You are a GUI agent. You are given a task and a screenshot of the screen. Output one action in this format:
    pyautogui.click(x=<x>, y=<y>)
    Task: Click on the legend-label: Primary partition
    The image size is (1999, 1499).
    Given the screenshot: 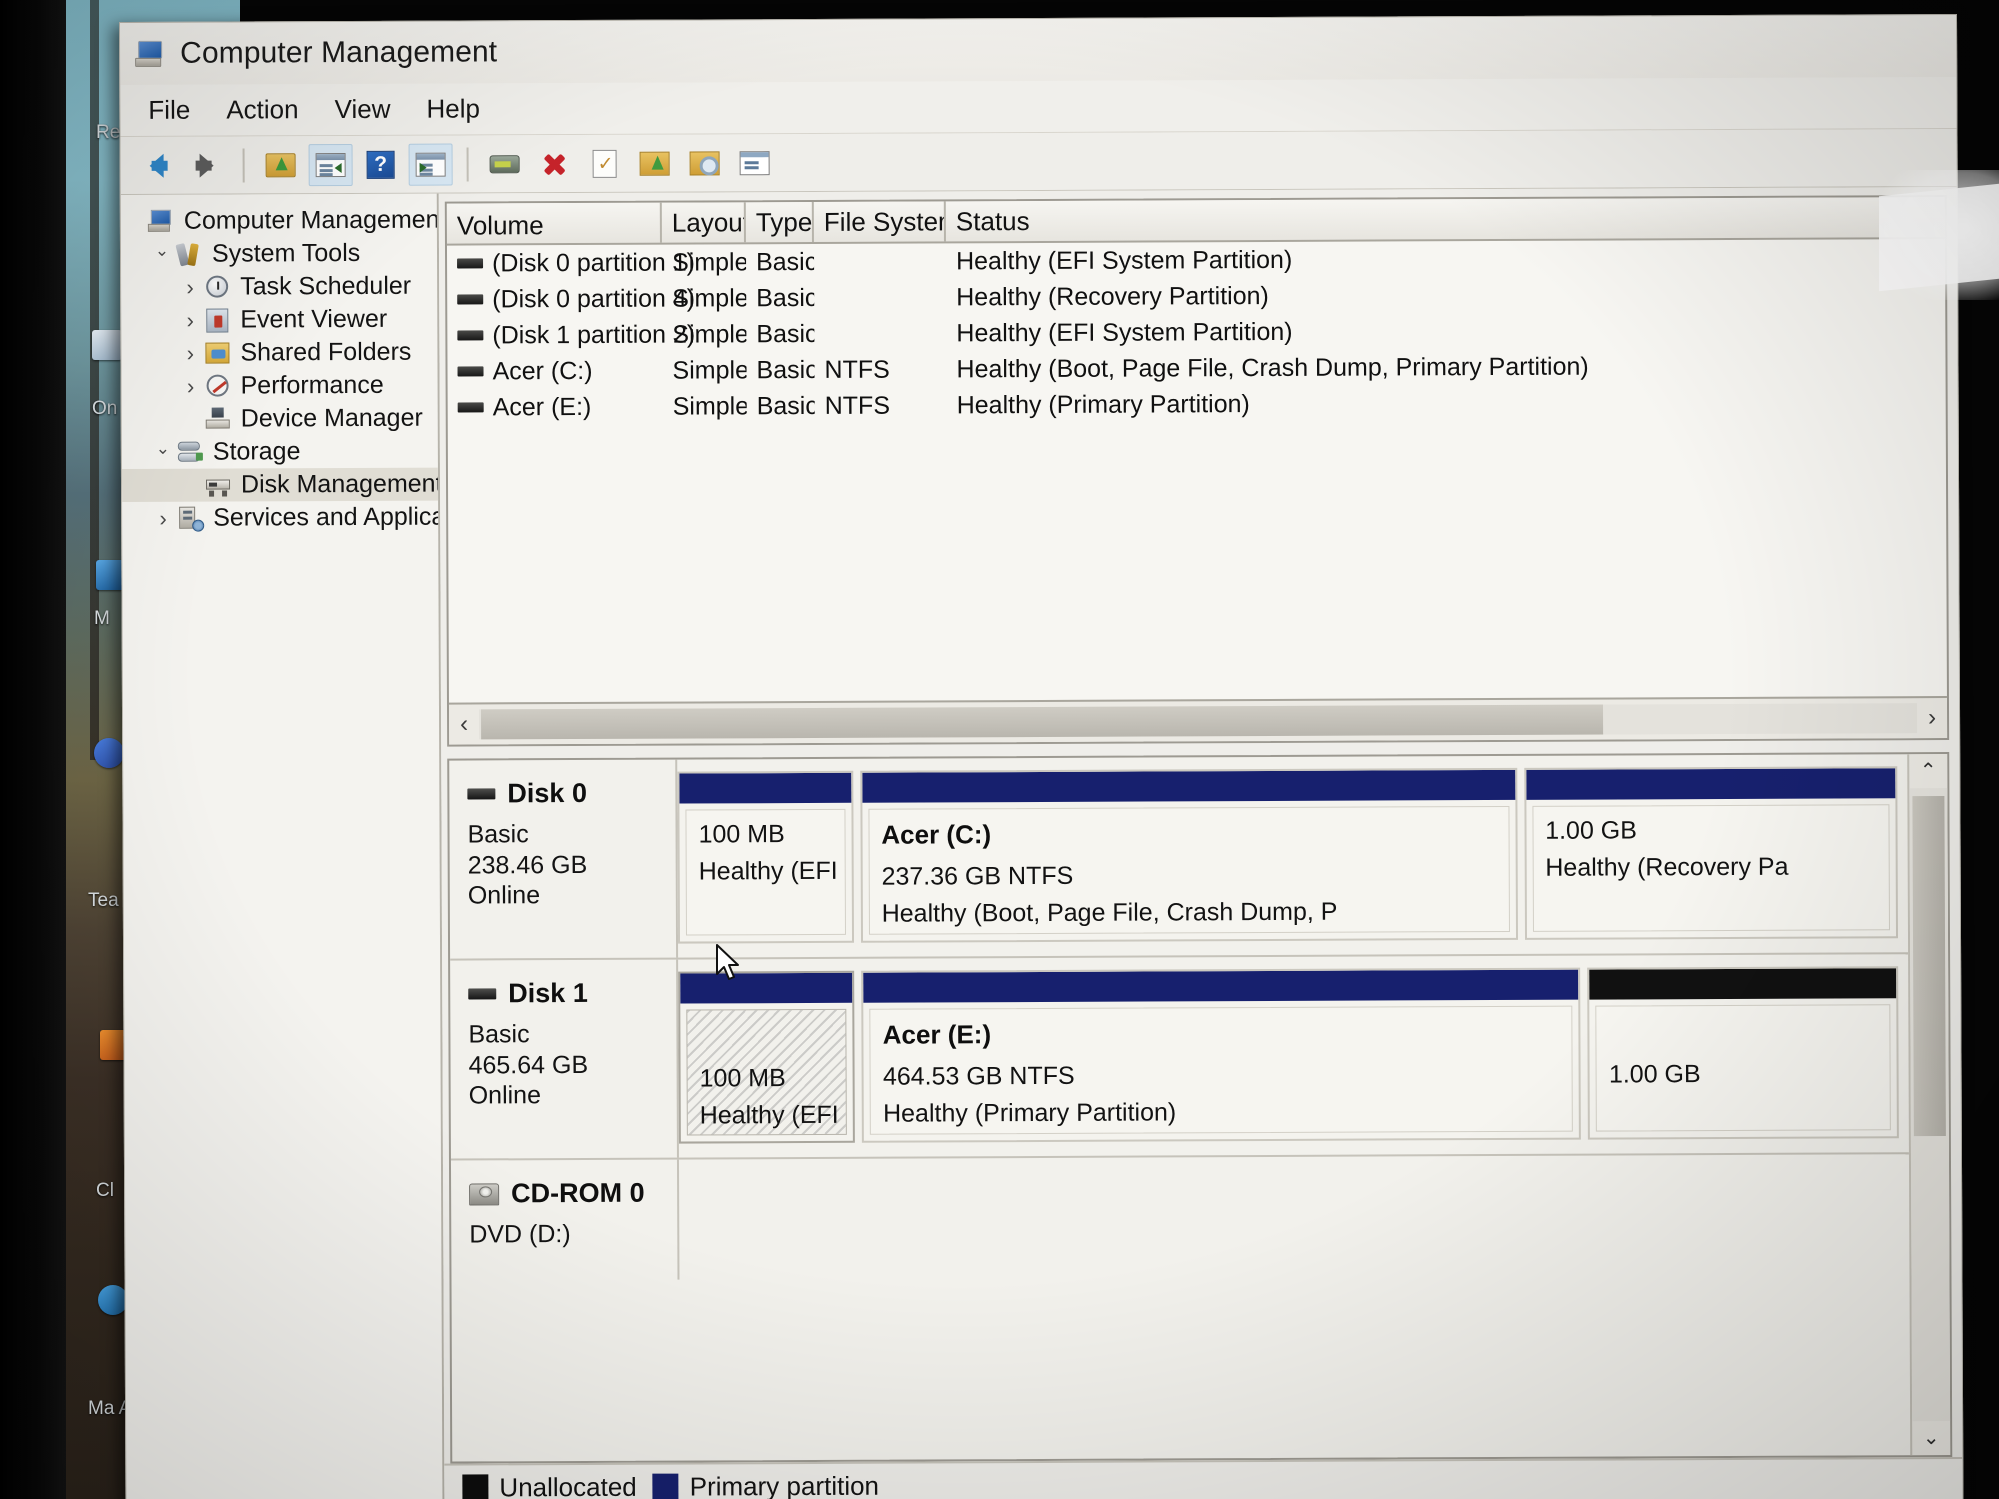 What is the action you would take?
    pyautogui.click(x=784, y=1484)
    